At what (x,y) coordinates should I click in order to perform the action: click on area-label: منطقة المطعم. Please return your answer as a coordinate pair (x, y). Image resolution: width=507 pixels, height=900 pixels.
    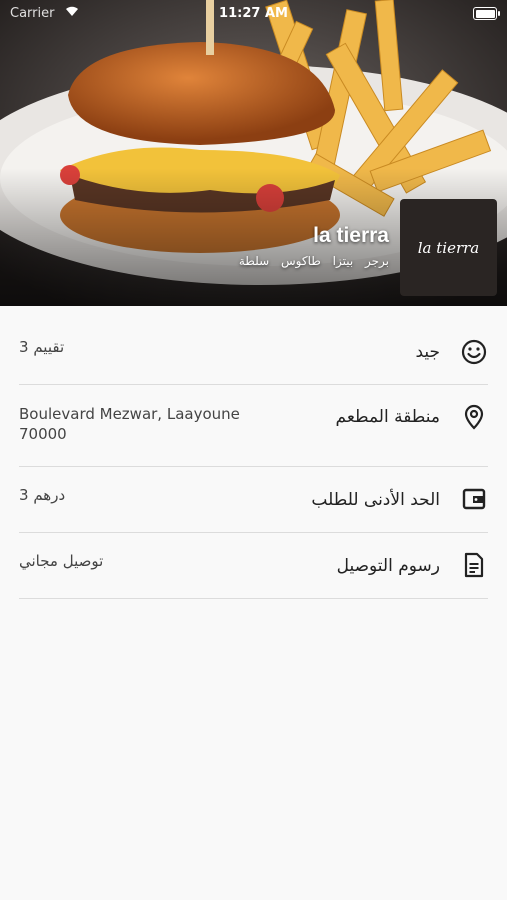
    Looking at the image, I should click on (388, 417).